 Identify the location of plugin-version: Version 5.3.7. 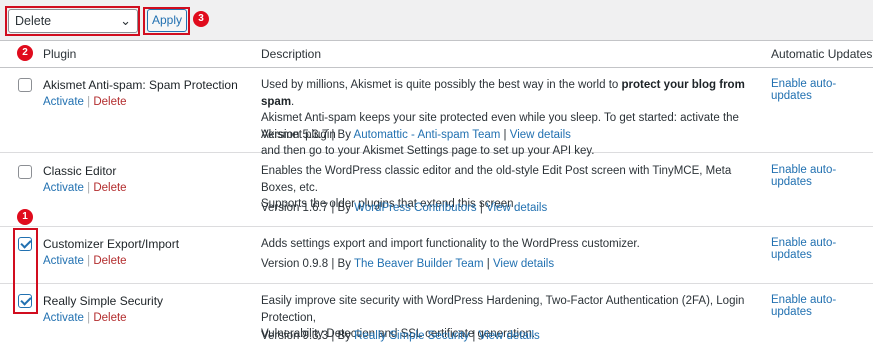
(295, 135).